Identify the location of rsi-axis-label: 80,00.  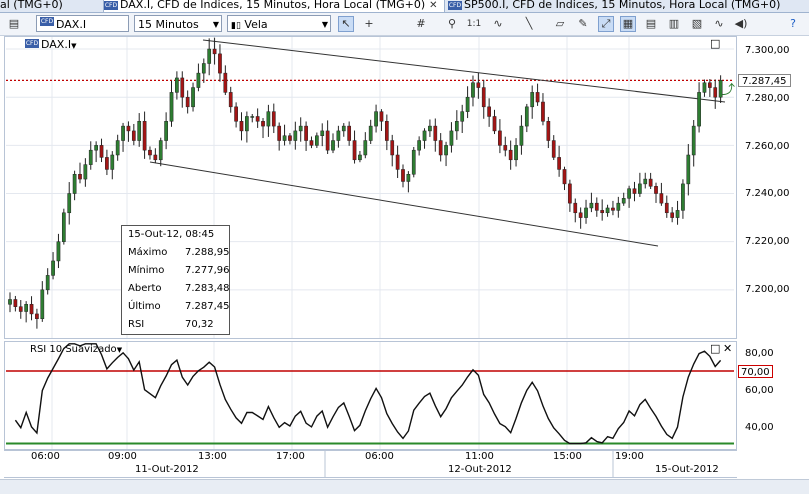
(759, 353).